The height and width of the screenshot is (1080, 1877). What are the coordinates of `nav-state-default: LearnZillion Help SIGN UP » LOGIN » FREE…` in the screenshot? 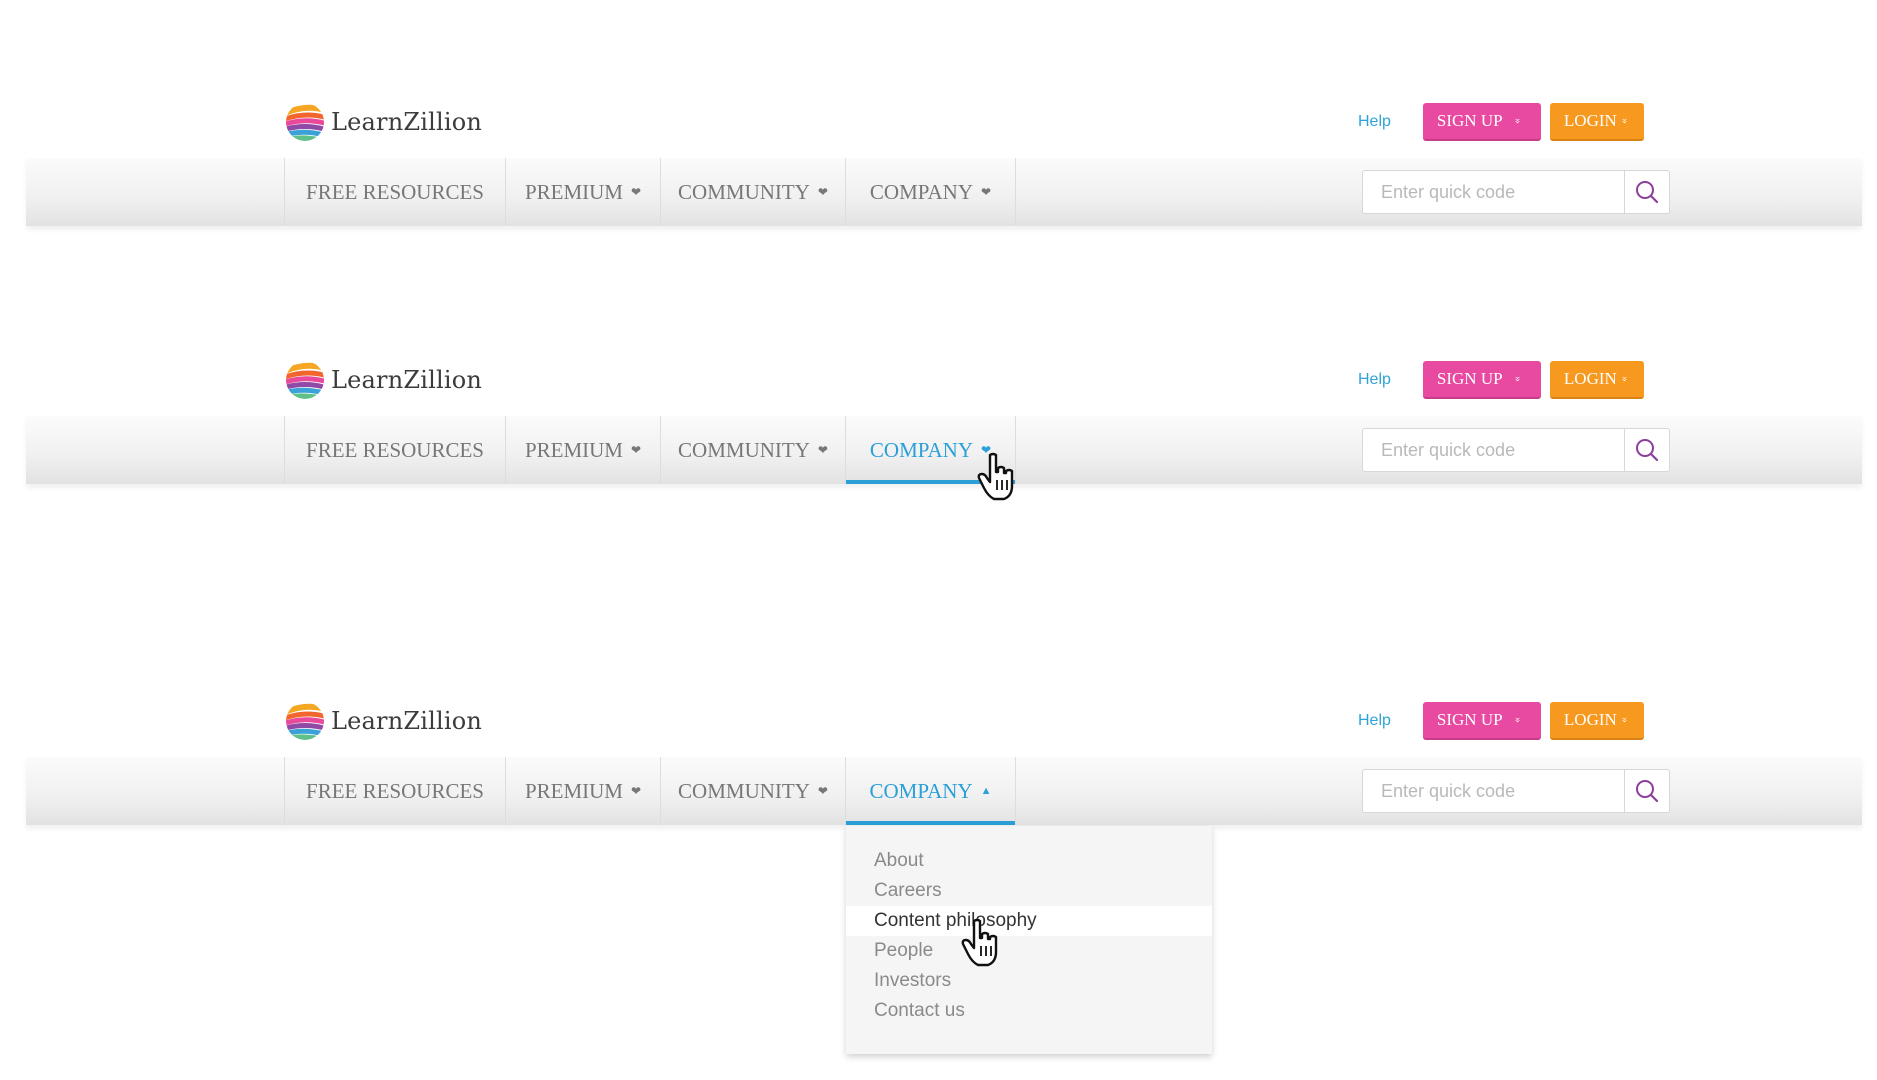 It's located at (938, 170).